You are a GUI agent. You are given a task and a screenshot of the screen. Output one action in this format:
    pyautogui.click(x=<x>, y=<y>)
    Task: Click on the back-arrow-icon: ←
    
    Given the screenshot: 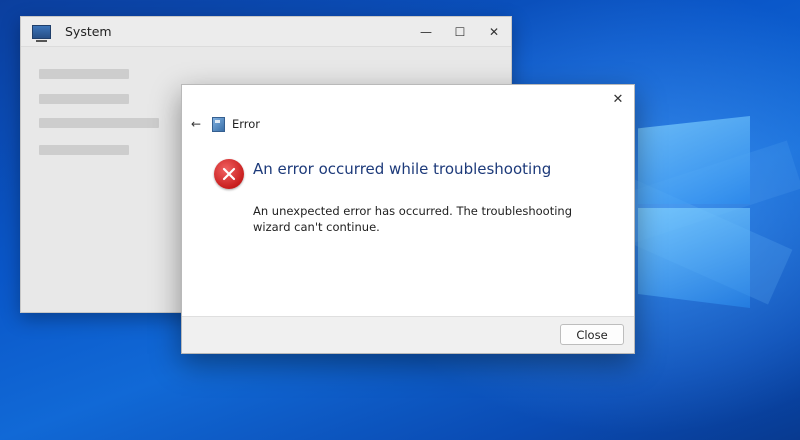 What is the action you would take?
    pyautogui.click(x=196, y=124)
    